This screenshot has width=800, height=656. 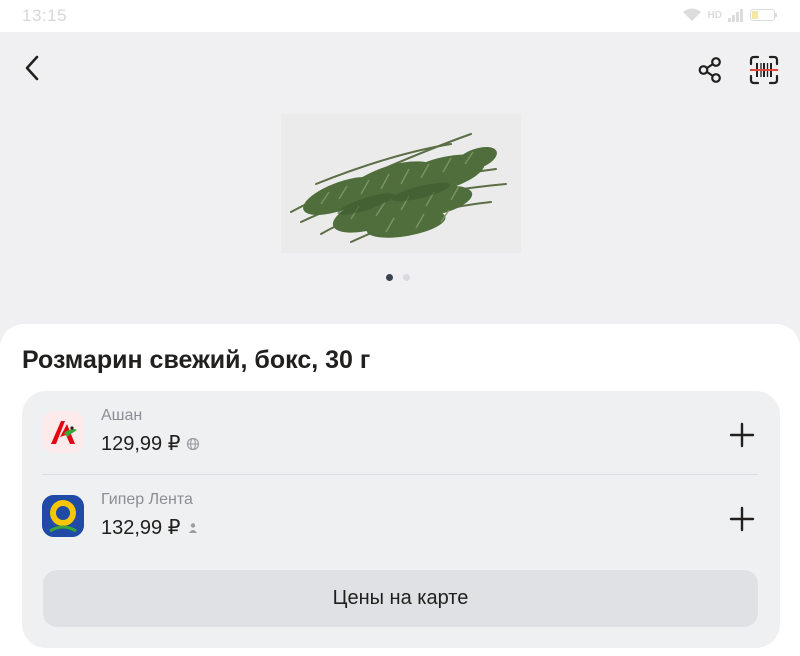 I want to click on store-logo-auchan, so click(x=63, y=432).